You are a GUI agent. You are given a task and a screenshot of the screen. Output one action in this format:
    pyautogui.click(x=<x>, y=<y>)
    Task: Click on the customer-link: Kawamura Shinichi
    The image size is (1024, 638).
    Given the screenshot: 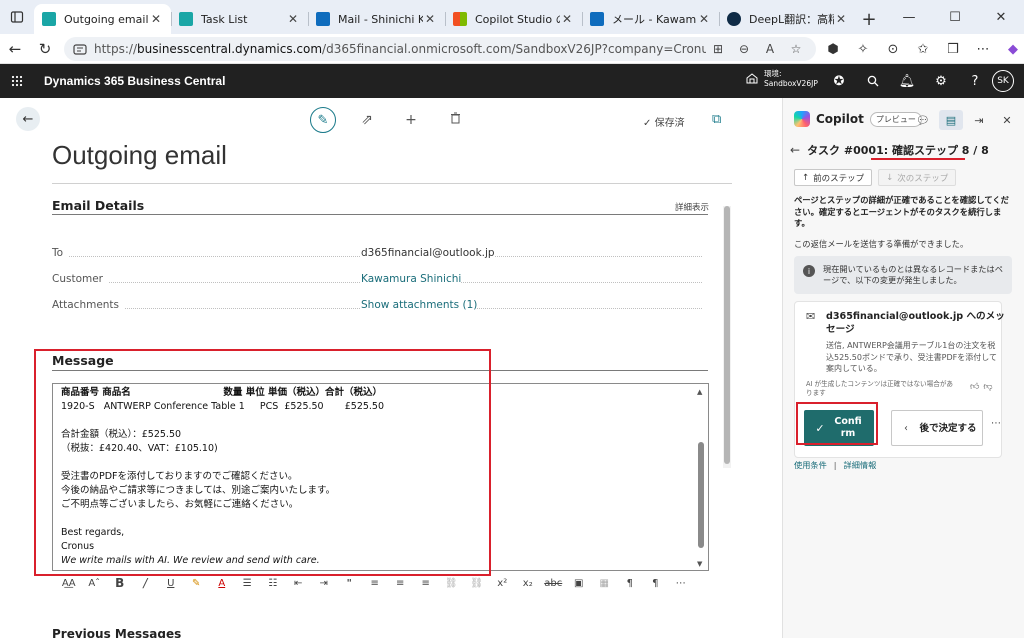 What is the action you would take?
    pyautogui.click(x=411, y=279)
    